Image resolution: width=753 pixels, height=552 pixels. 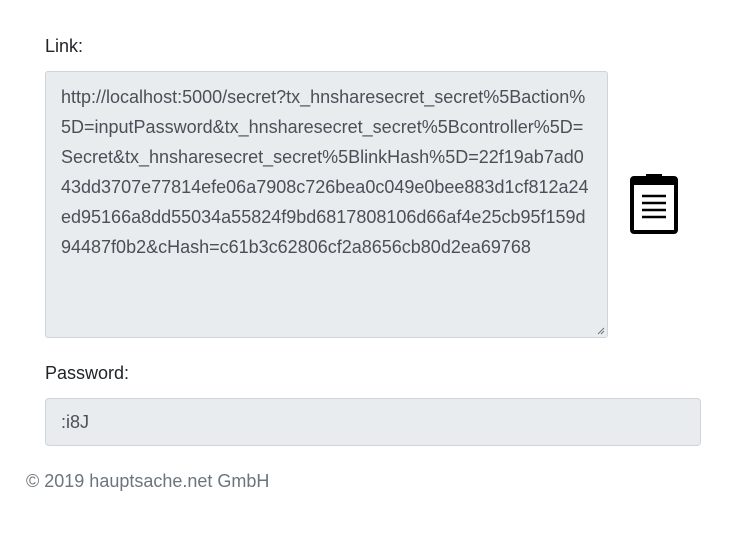 What do you see at coordinates (601, 331) in the screenshot?
I see `resize-grip-icon` at bounding box center [601, 331].